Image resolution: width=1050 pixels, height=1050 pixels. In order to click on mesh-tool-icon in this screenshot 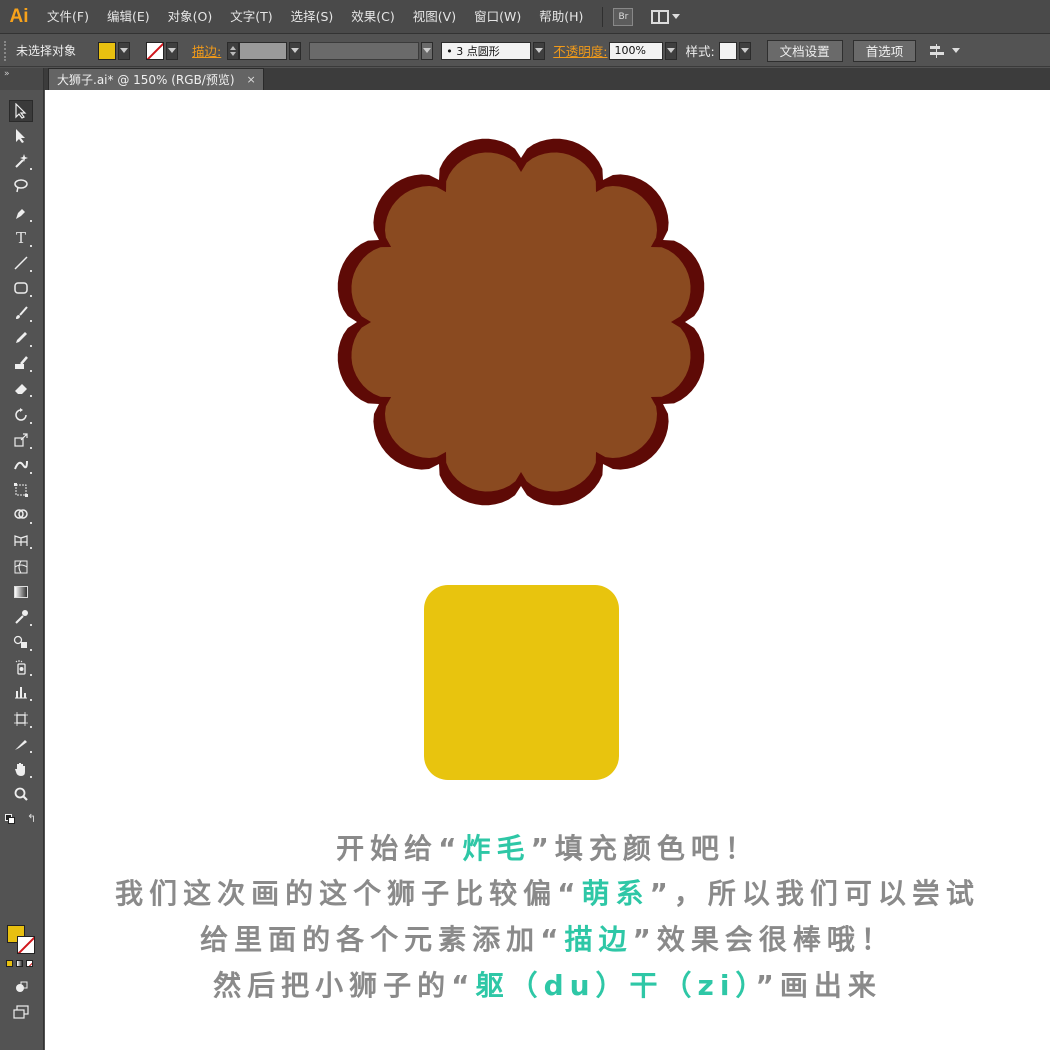, I will do `click(21, 567)`.